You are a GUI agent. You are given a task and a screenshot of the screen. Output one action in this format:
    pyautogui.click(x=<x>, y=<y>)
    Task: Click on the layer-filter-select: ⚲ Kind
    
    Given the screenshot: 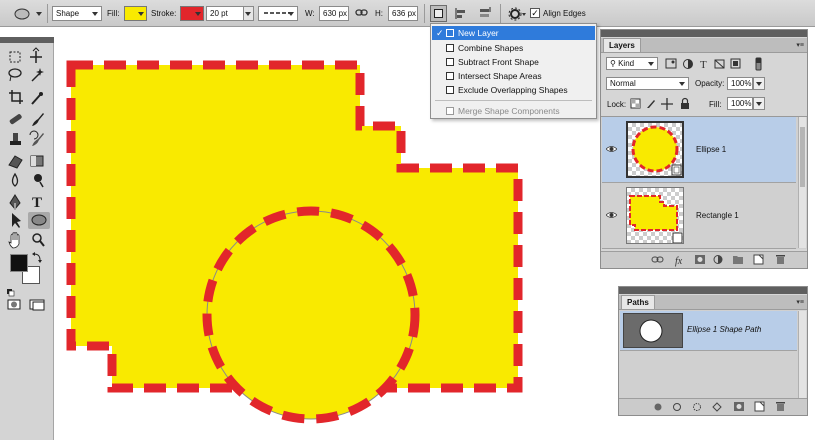 What is the action you would take?
    pyautogui.click(x=632, y=63)
    